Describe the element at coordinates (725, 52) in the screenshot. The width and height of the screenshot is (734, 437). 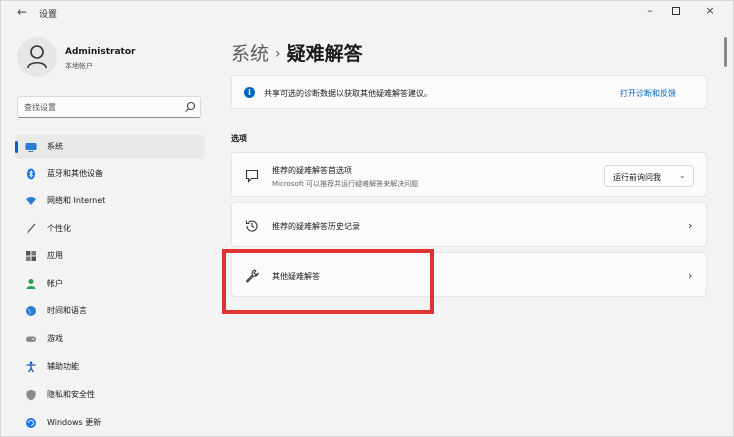
I see `scrollbar` at that location.